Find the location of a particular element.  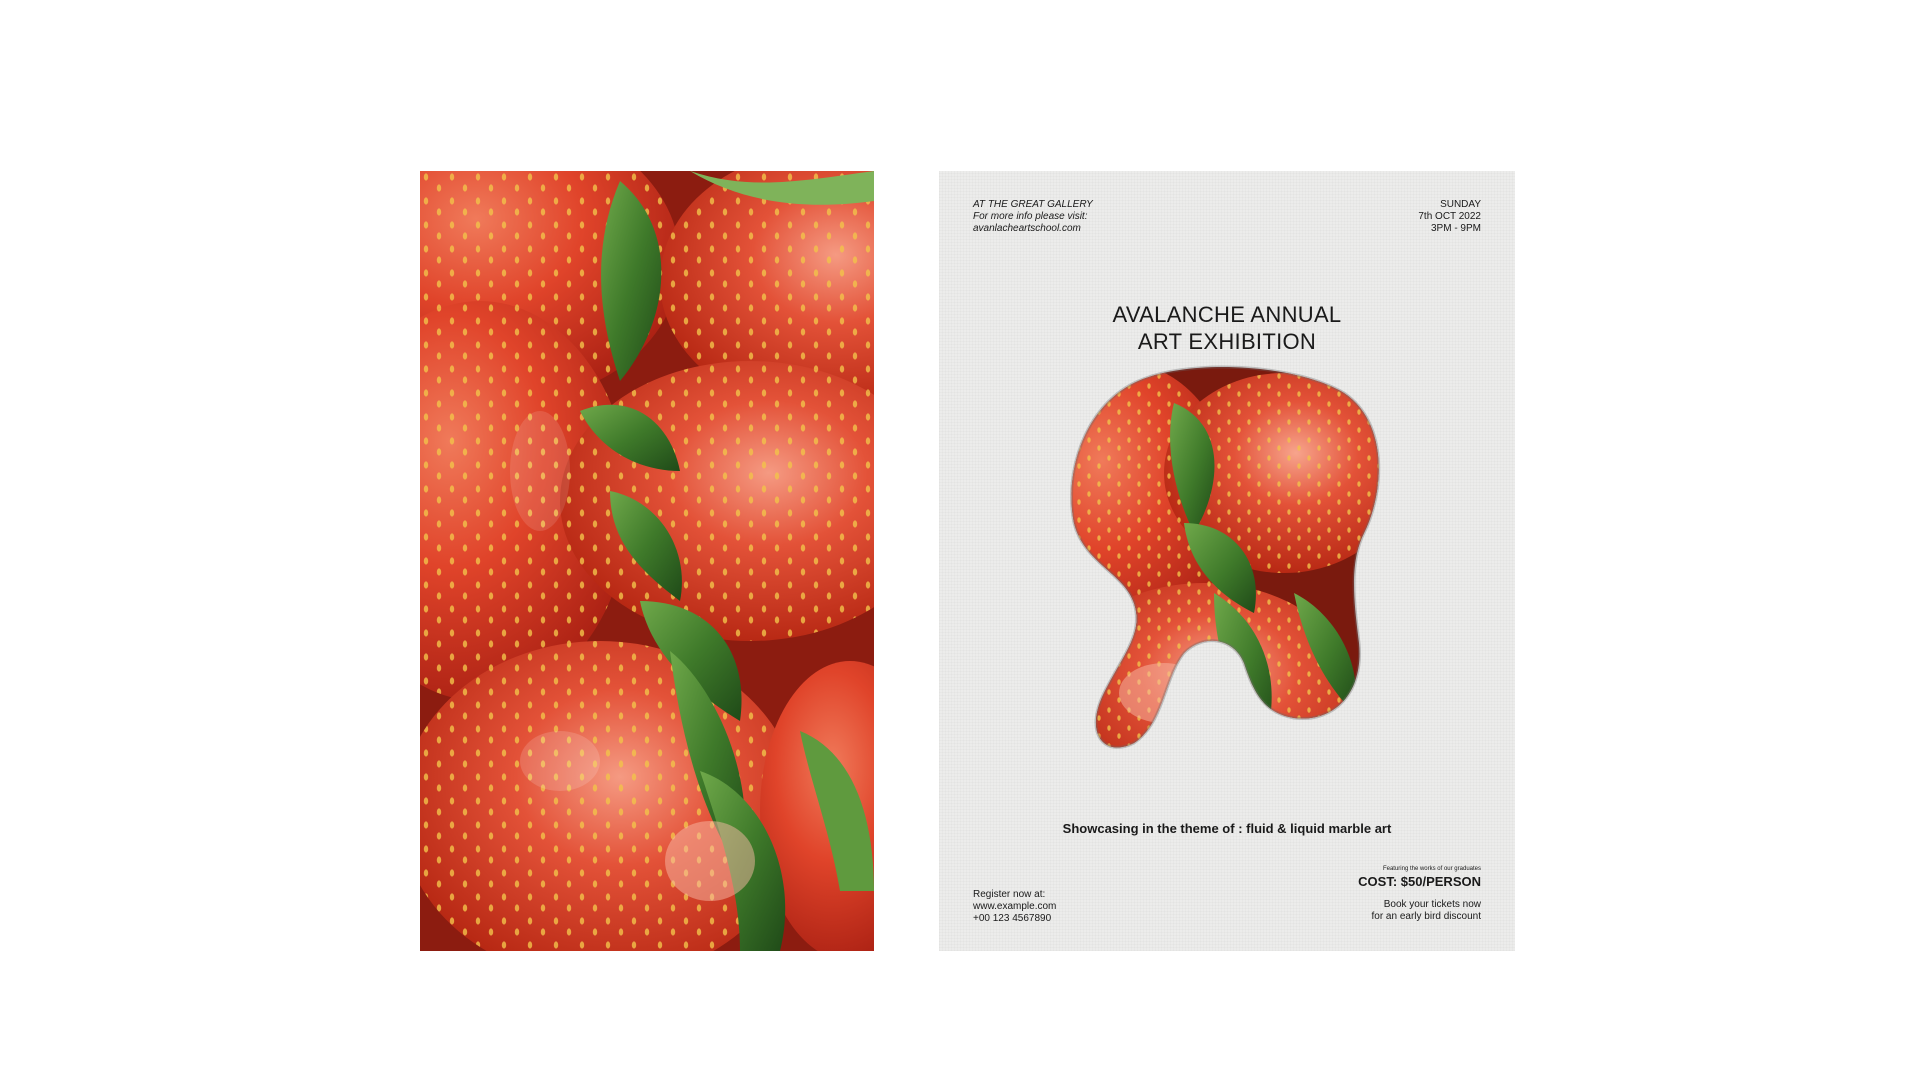

day-text: SUNDAY is located at coordinates (1460, 204).